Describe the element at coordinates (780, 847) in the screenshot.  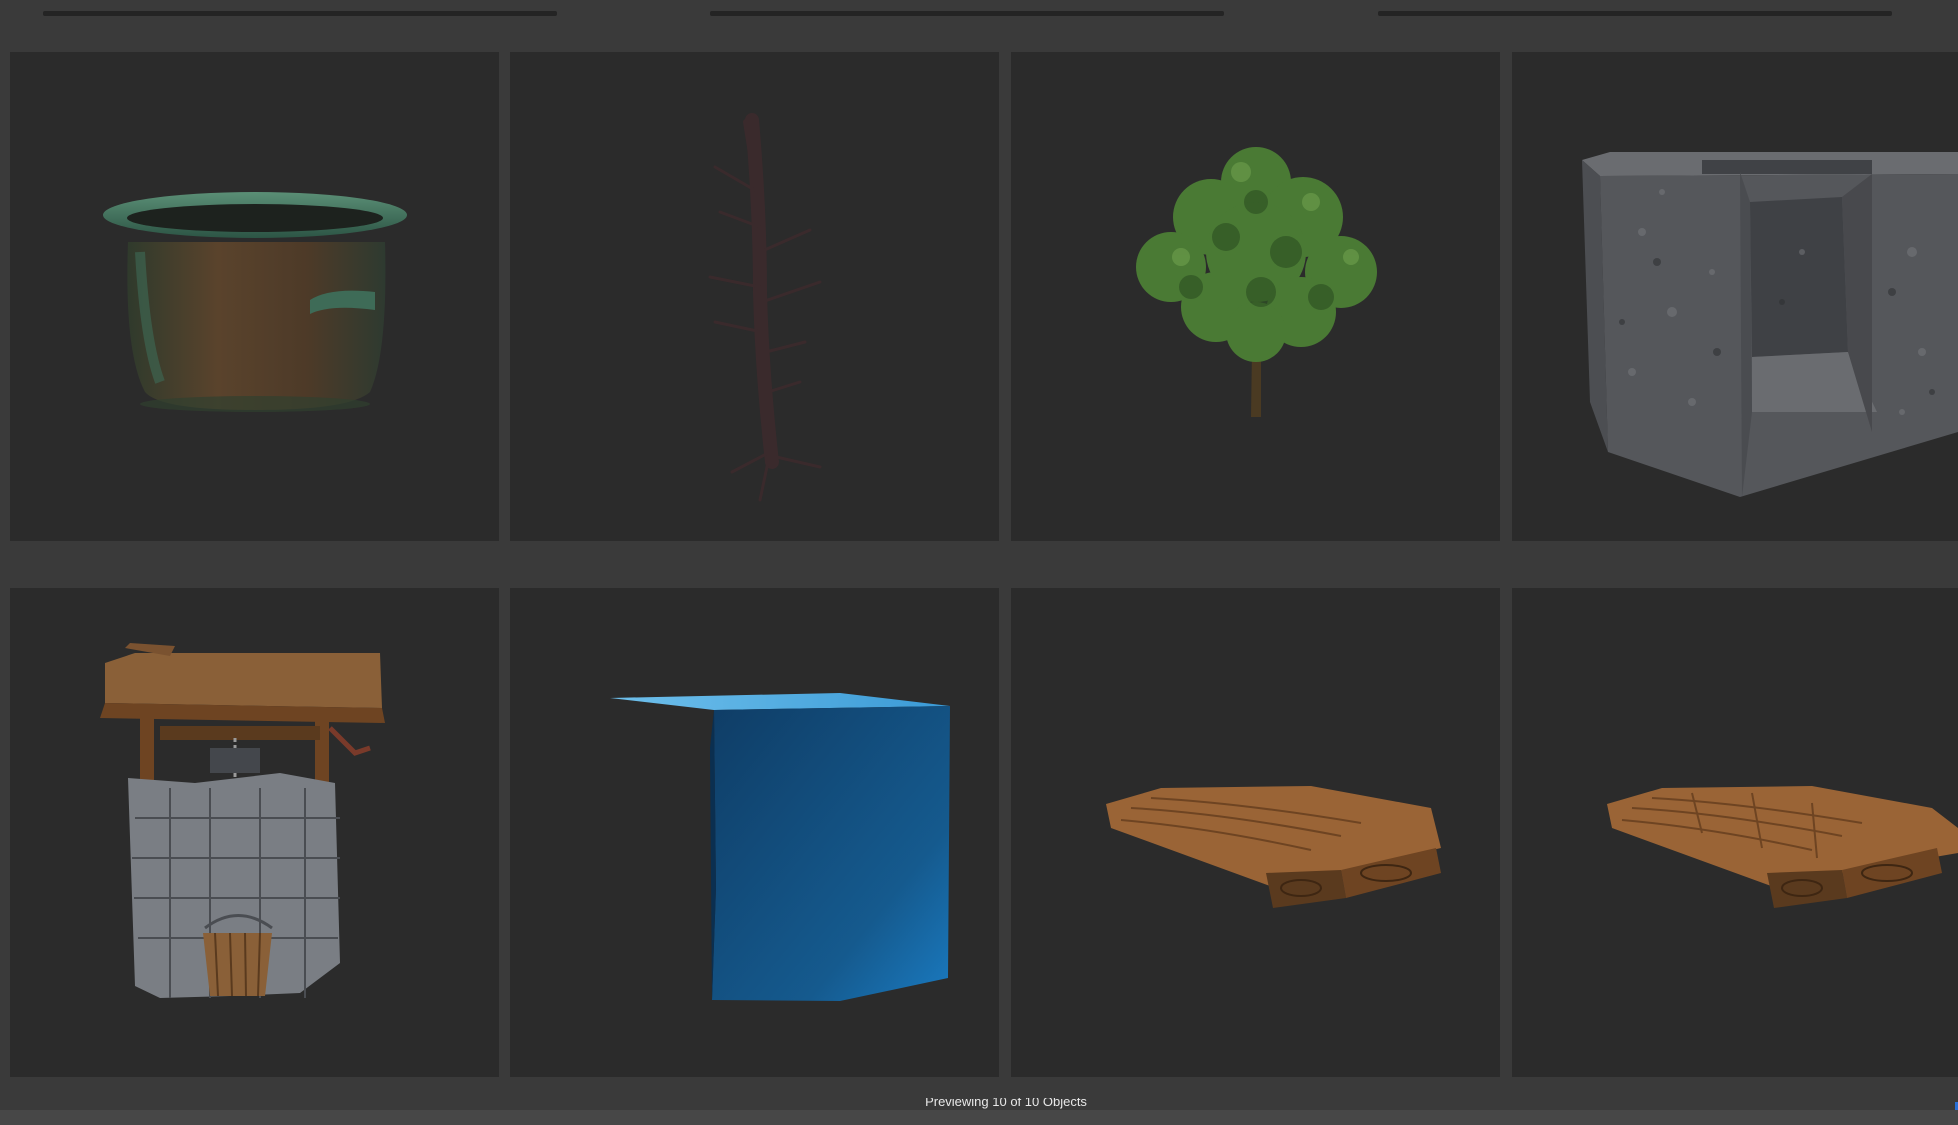
I see `blue-water-block-thumbnail` at that location.